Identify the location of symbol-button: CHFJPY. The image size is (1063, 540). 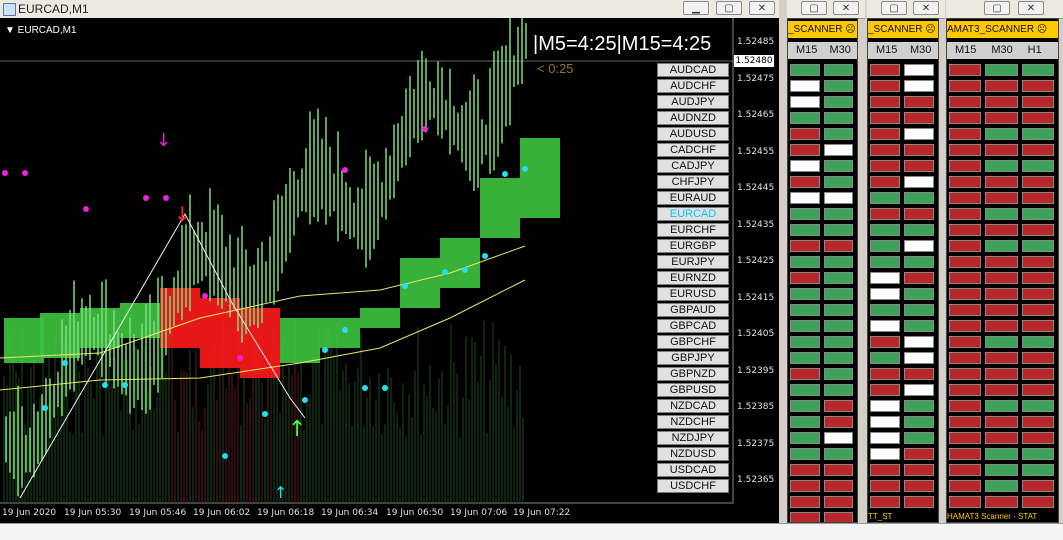
(693, 182).